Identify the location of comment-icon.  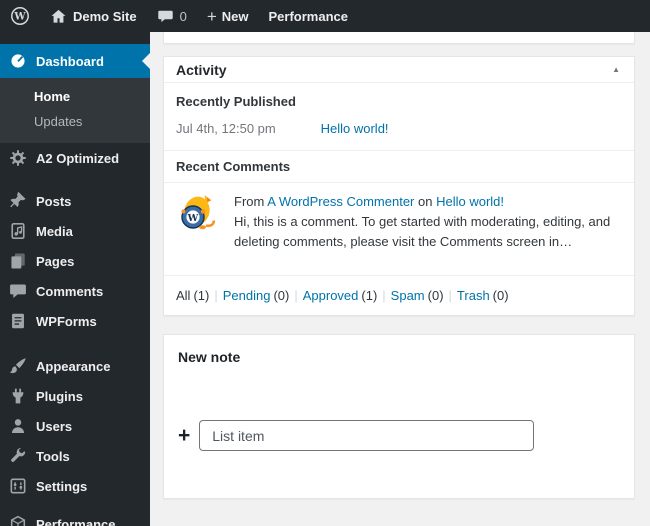
(18, 291).